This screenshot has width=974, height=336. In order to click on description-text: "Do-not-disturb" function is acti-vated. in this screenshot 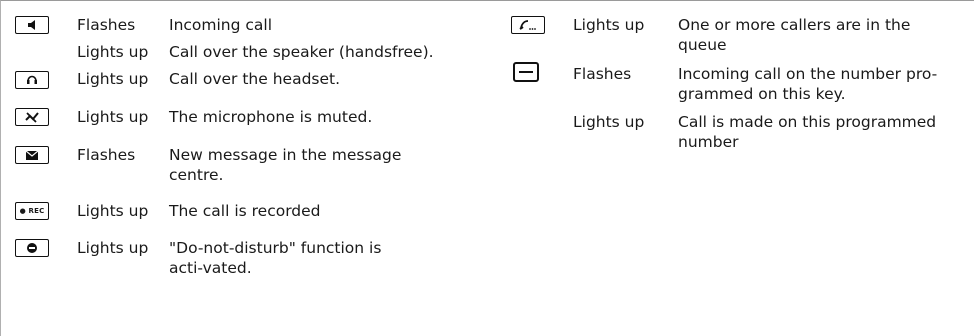, I will do `click(275, 258)`.